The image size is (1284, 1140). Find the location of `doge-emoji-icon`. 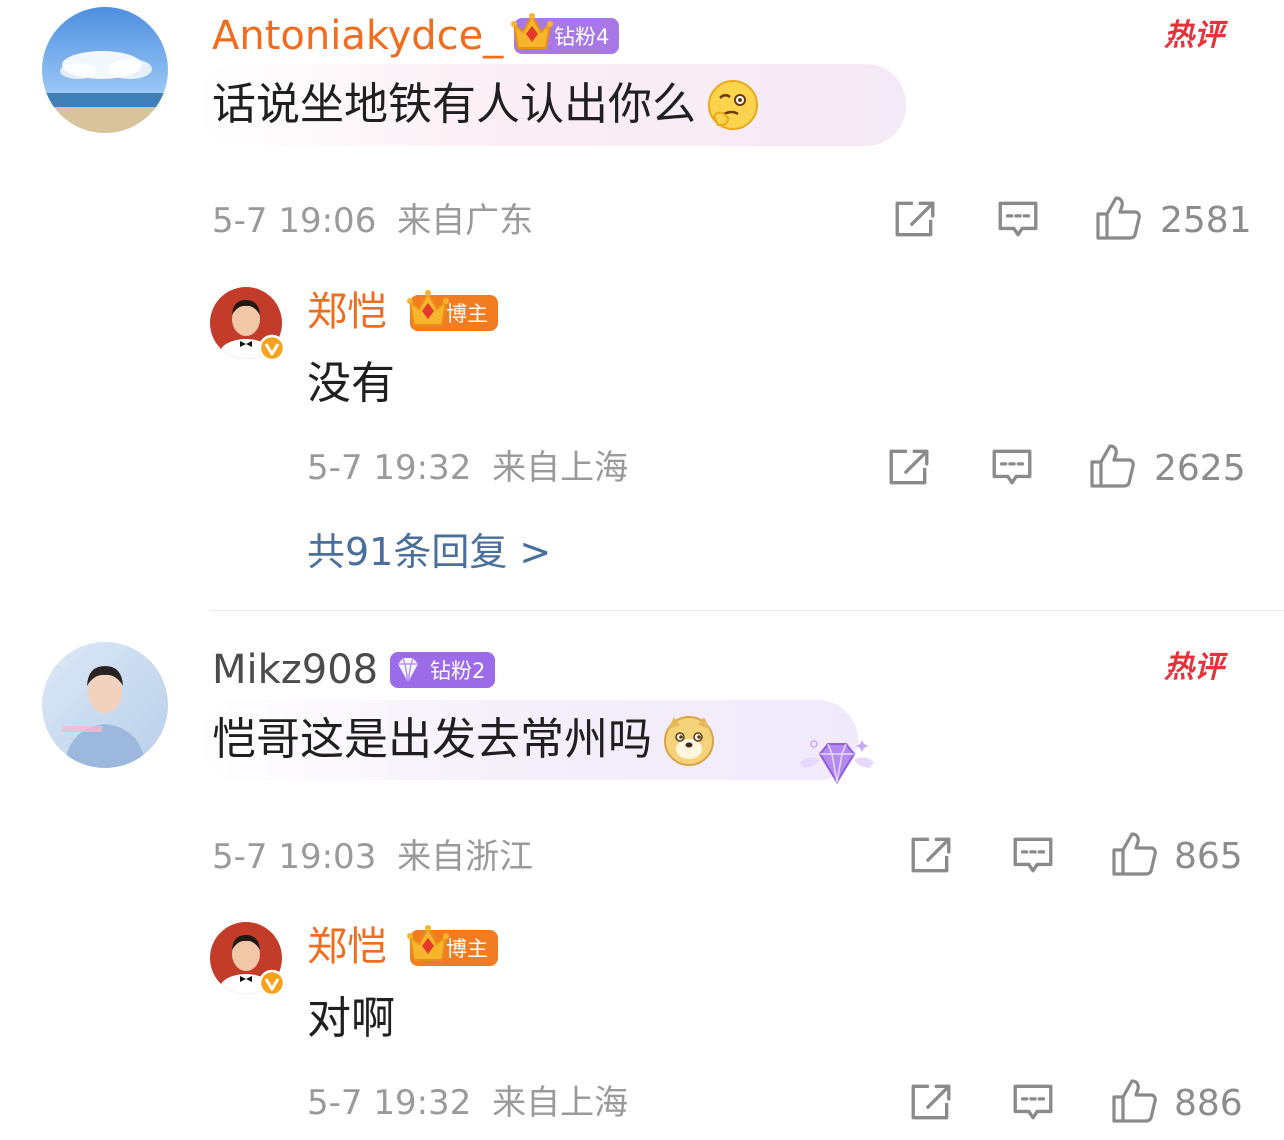

doge-emoji-icon is located at coordinates (689, 741).